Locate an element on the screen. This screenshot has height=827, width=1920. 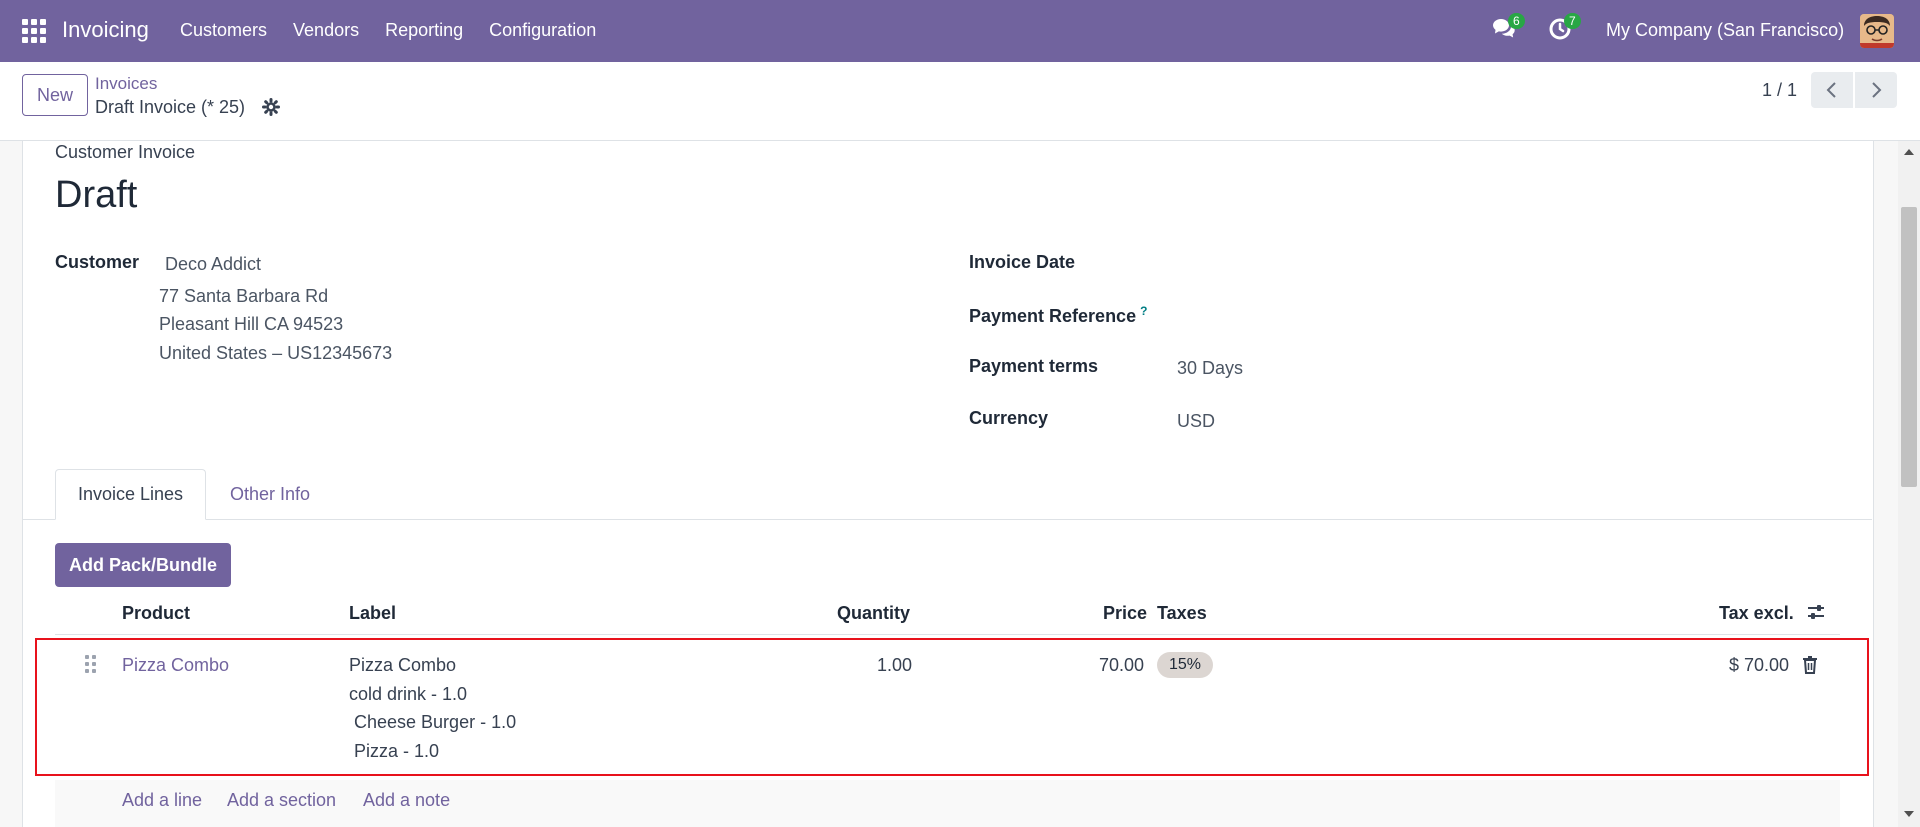
breadcrumb-invoices: Invoices is located at coordinates (126, 84).